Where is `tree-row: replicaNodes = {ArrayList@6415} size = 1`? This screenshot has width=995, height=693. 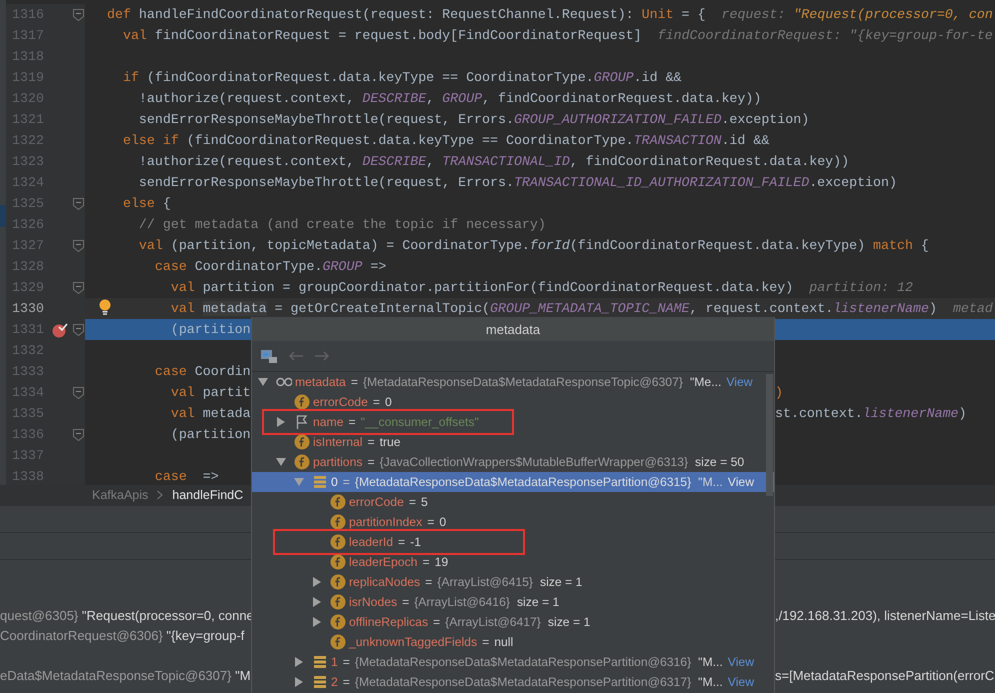
tree-row: replicaNodes = {ArrayList@6415} size = 1 is located at coordinates (513, 582).